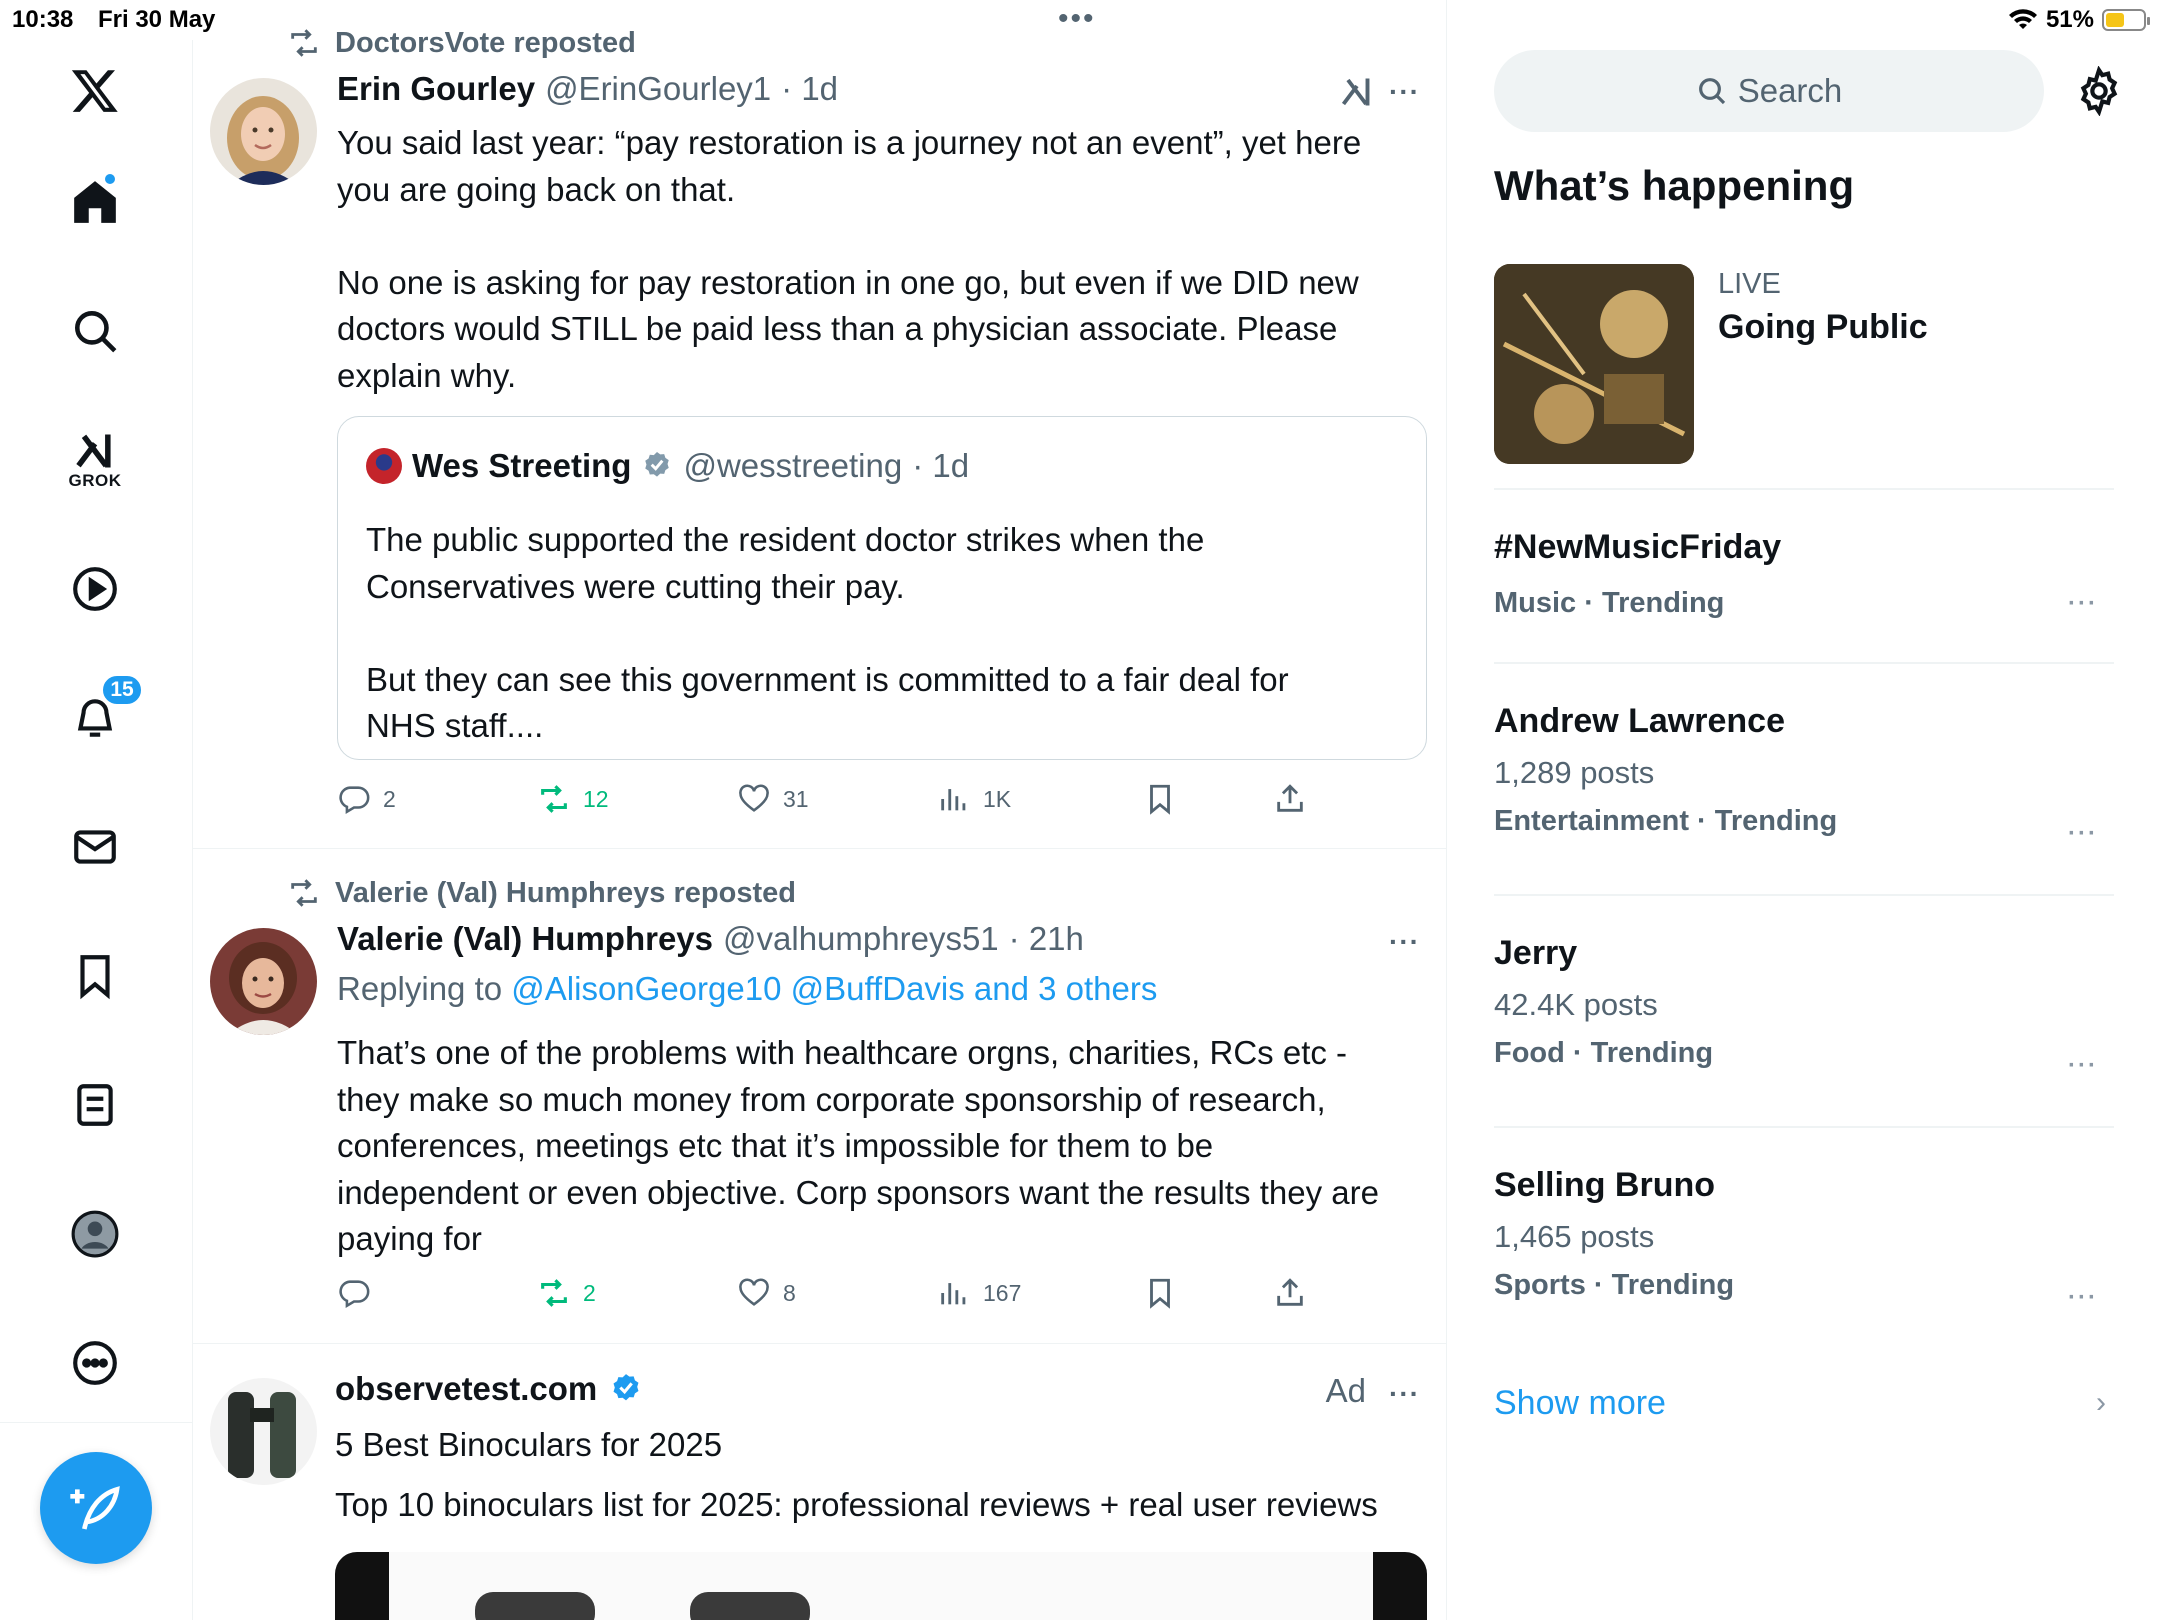  I want to click on views-count: 1K, so click(997, 798).